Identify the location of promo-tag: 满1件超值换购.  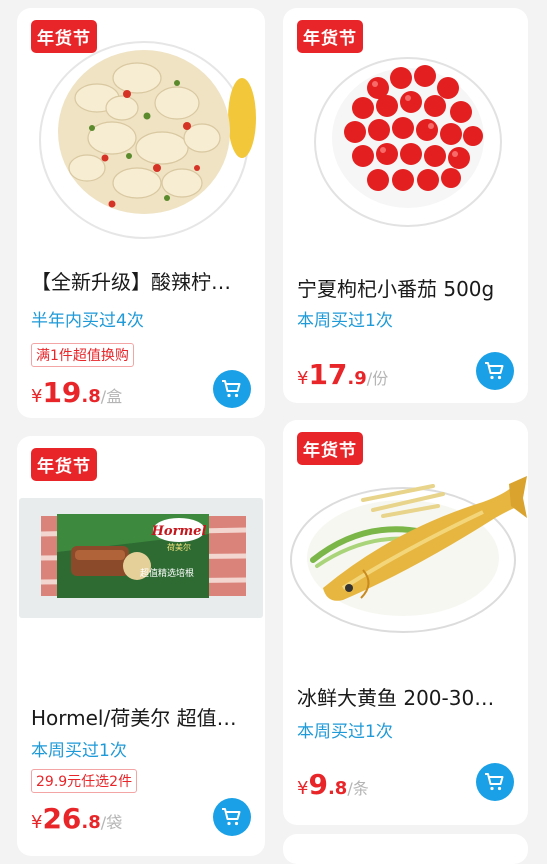
(82, 355).